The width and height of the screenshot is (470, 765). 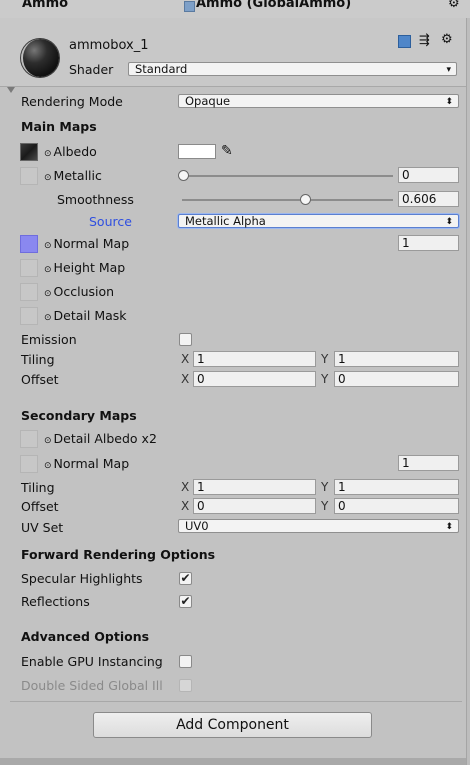 What do you see at coordinates (91, 69) in the screenshot?
I see `shader-label: Shader` at bounding box center [91, 69].